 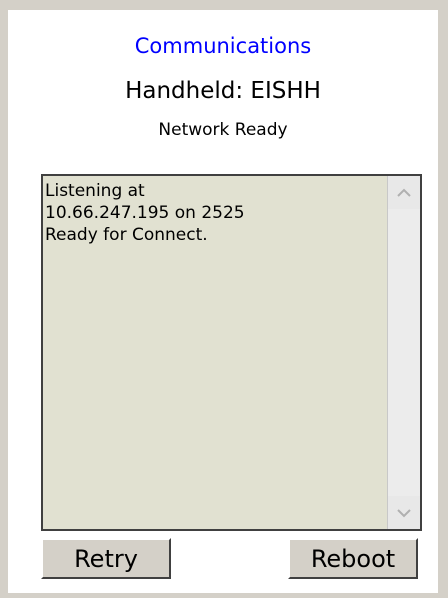 What do you see at coordinates (353, 558) in the screenshot?
I see `reboot-button: Reboot` at bounding box center [353, 558].